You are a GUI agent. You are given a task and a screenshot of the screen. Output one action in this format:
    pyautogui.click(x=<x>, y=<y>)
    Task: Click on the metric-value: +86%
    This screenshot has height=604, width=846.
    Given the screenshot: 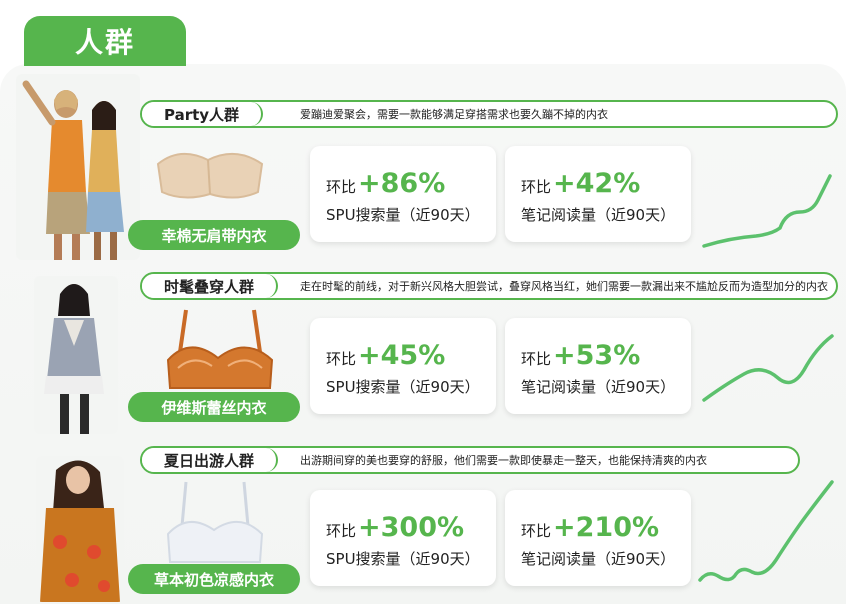 What is the action you would take?
    pyautogui.click(x=402, y=183)
    